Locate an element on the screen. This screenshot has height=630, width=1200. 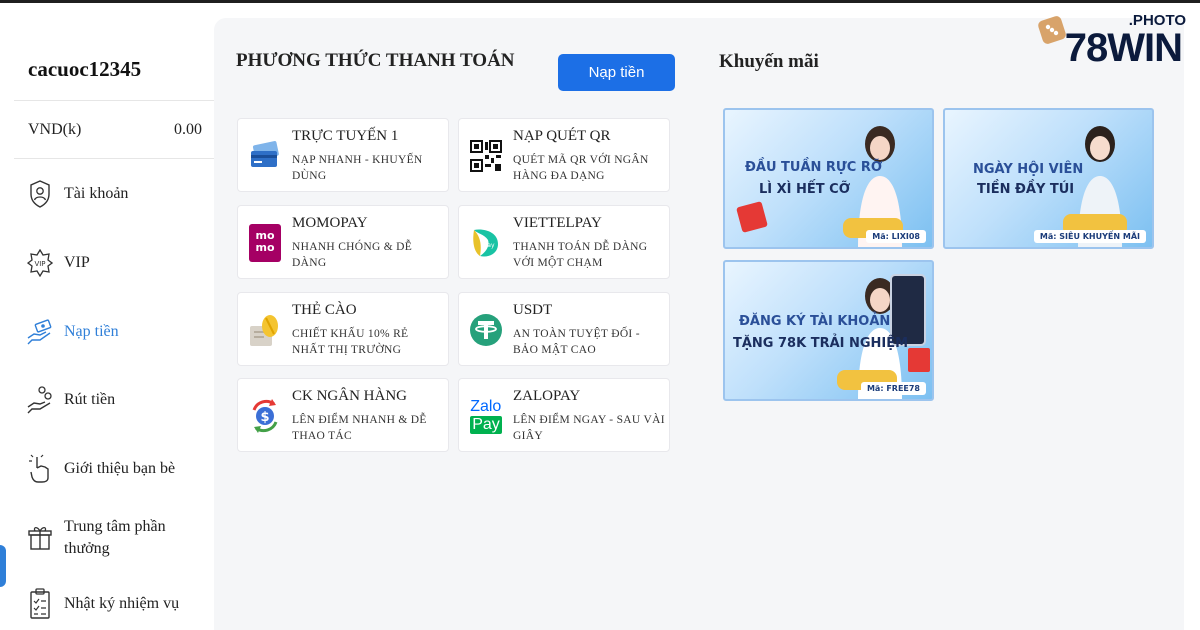
bank-transfer-icon: $ is located at coordinates (265, 416).